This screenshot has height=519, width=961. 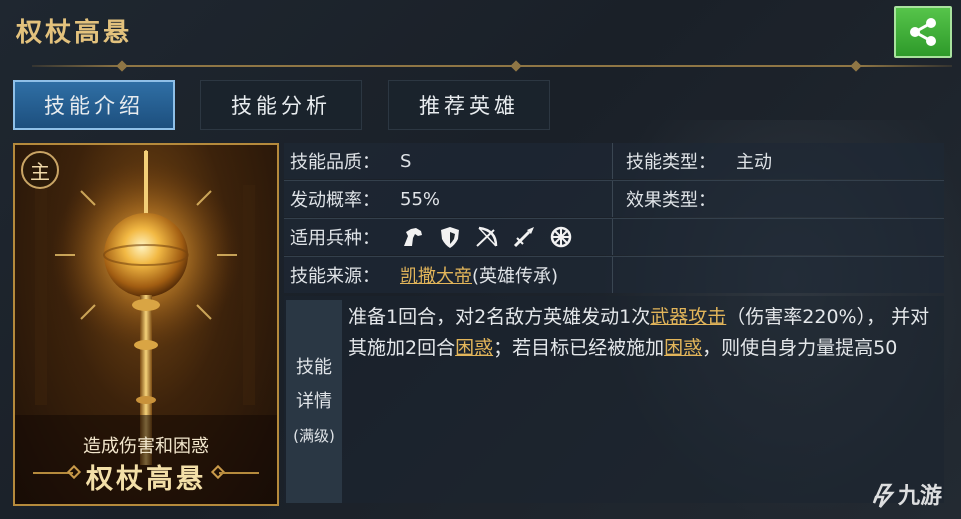 I want to click on hero-link-caesar: 凯撒大帝, so click(x=436, y=275).